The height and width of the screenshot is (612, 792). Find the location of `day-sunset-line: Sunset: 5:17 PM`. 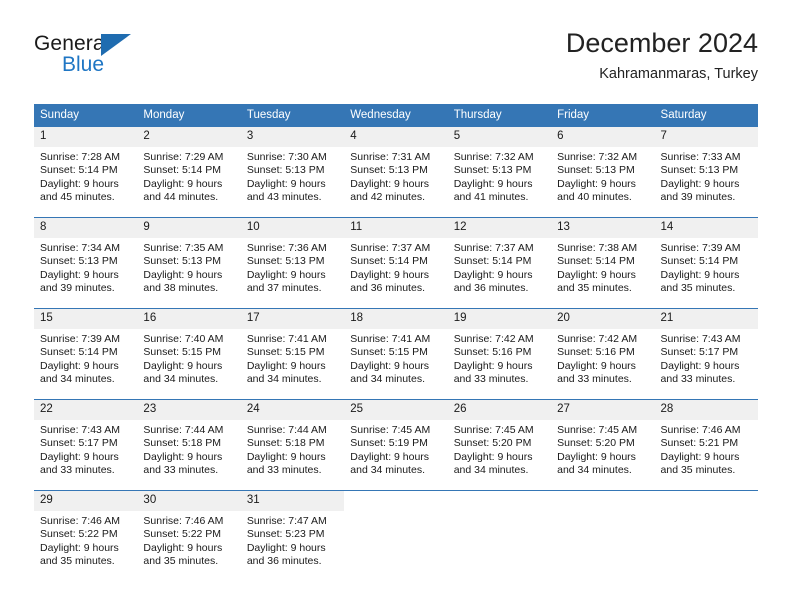

day-sunset-line: Sunset: 5:17 PM is located at coordinates (79, 443).